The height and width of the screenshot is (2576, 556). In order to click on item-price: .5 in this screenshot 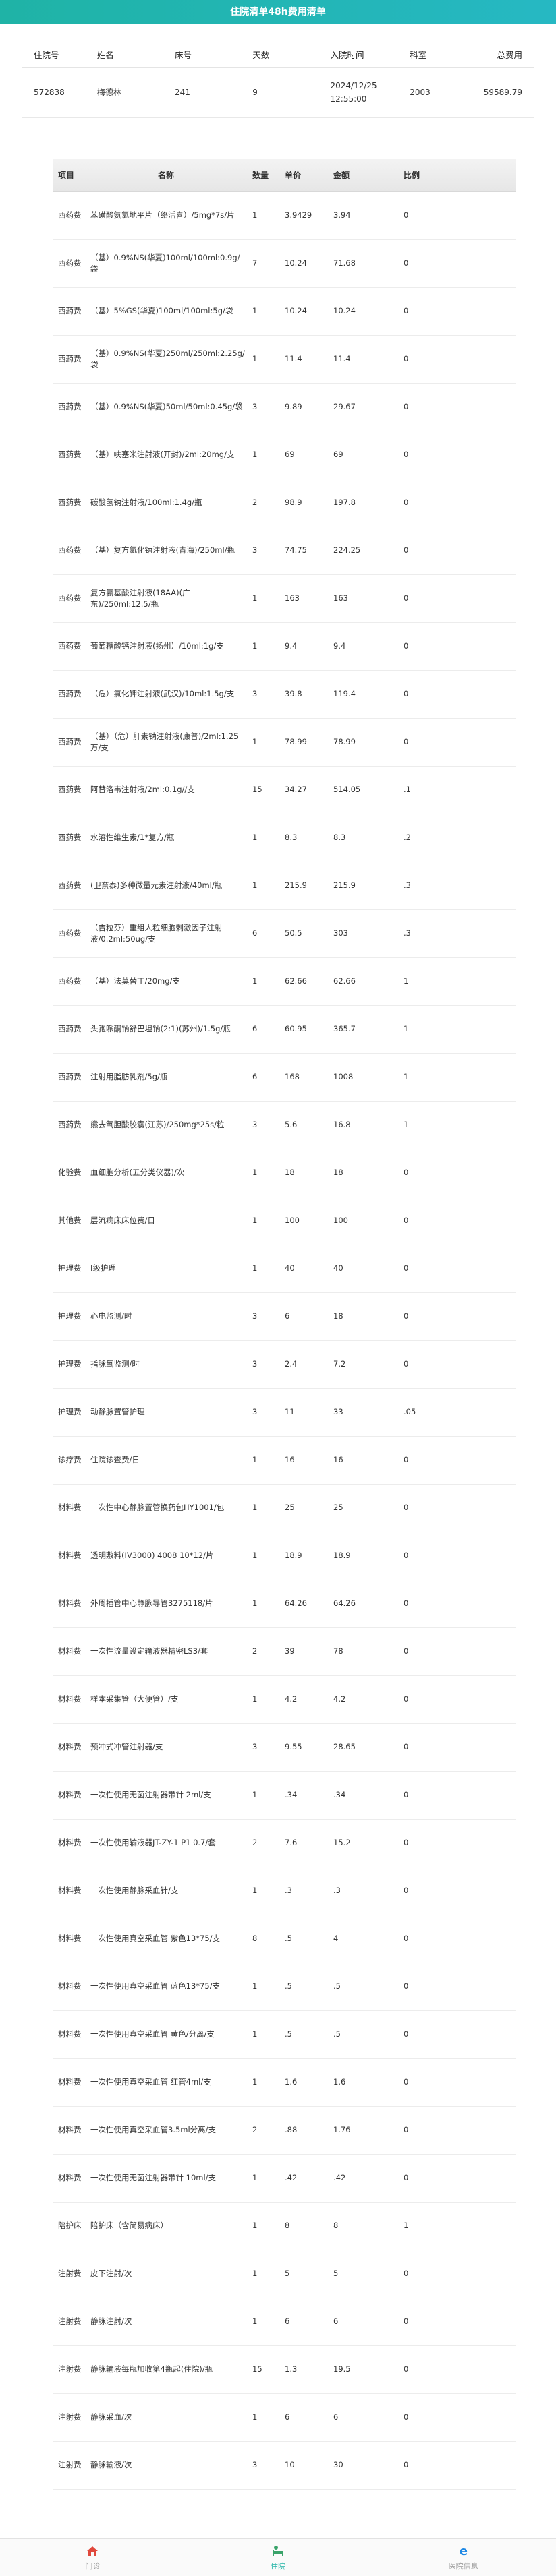, I will do `click(303, 2035)`.